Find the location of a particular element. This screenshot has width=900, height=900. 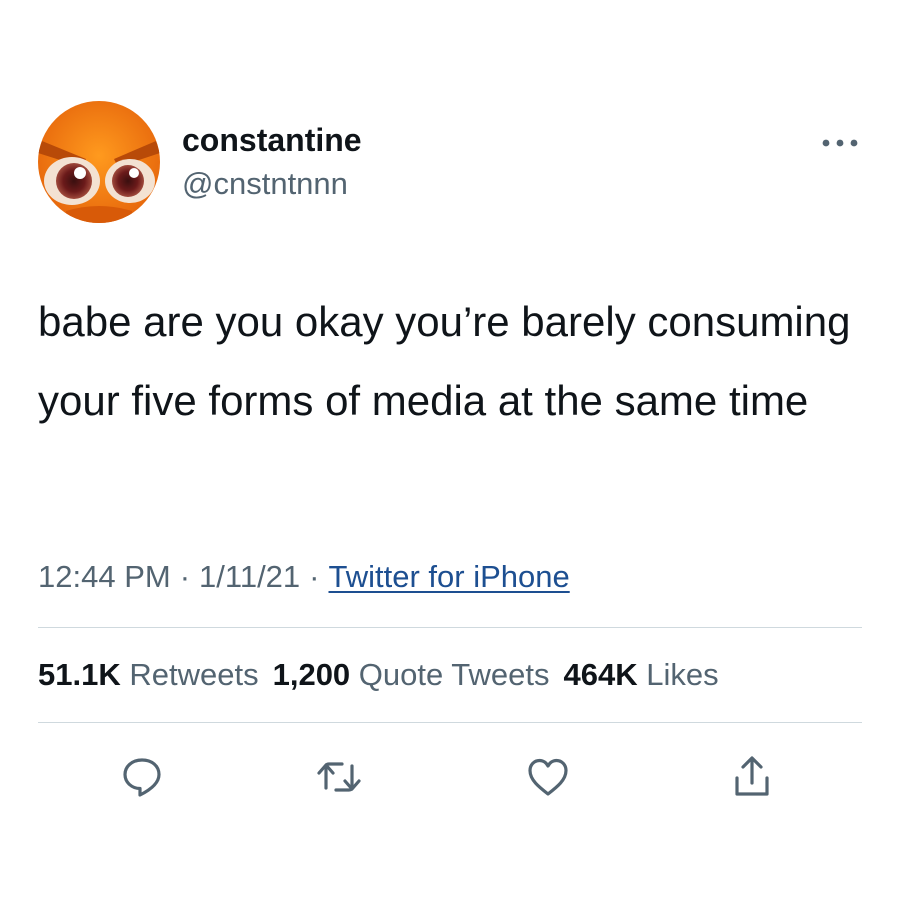

retweets-label: Retweets is located at coordinates (194, 674).